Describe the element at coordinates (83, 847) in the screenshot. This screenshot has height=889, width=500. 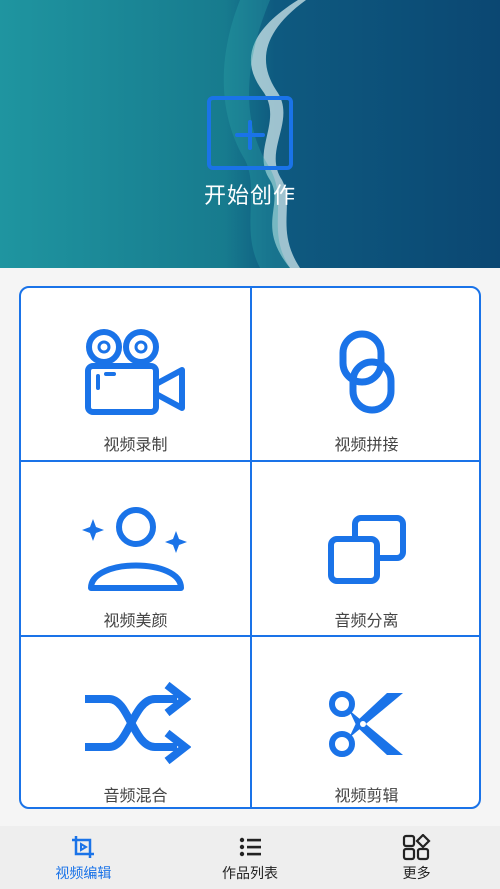
I see `crop-video-icon` at that location.